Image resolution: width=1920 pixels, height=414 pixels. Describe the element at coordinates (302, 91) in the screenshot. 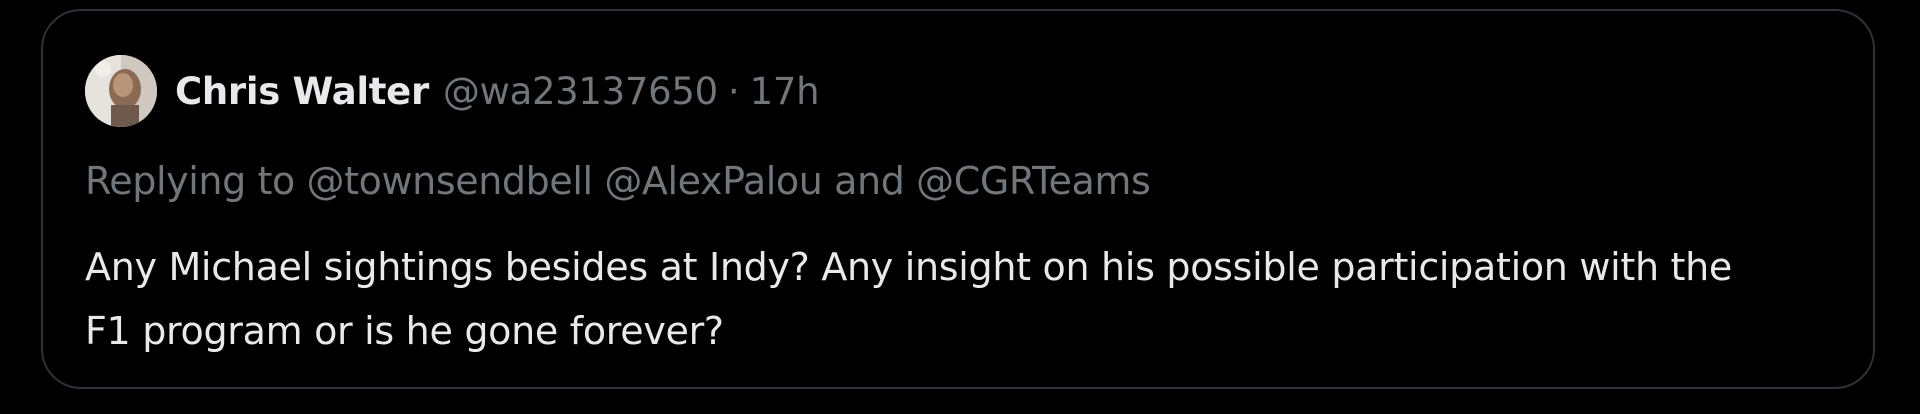

I see `author-display-name: Chris Walter` at that location.